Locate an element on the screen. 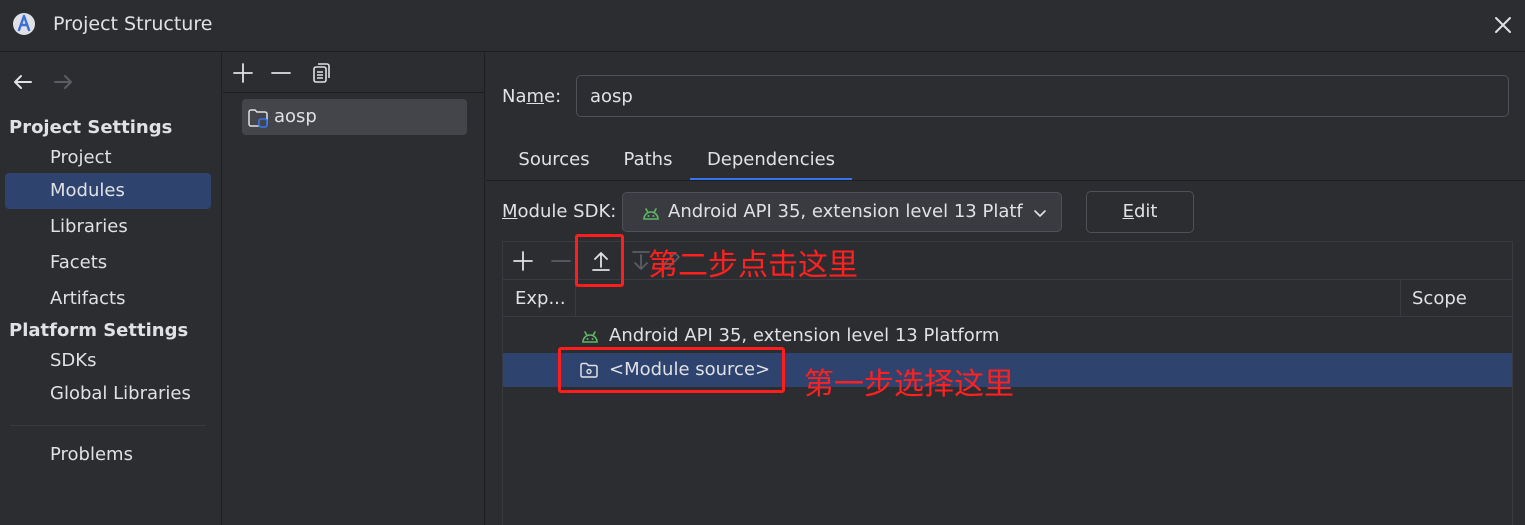  remove-dependency-button is located at coordinates (561, 261).